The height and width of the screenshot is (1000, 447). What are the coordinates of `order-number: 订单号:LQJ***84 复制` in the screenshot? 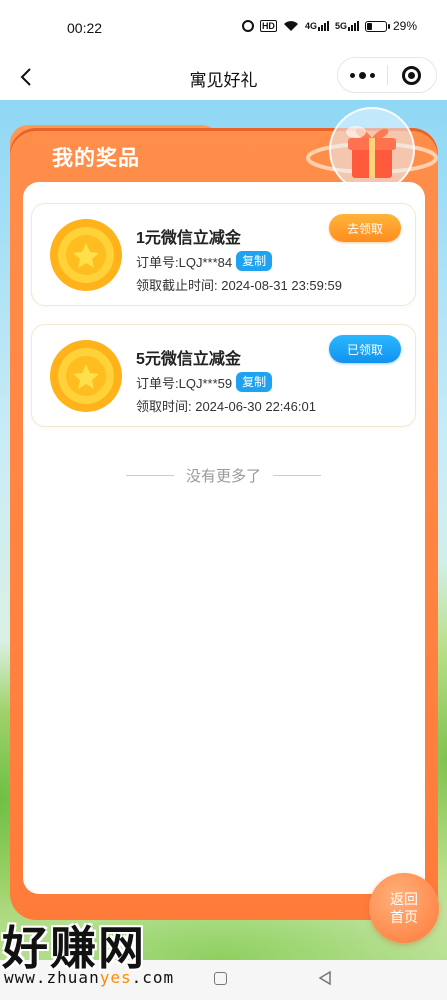 It's located at (204, 261).